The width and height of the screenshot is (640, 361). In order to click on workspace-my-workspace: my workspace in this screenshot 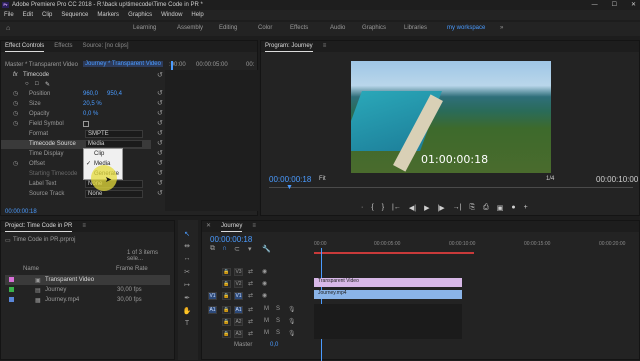, I will do `click(466, 28)`.